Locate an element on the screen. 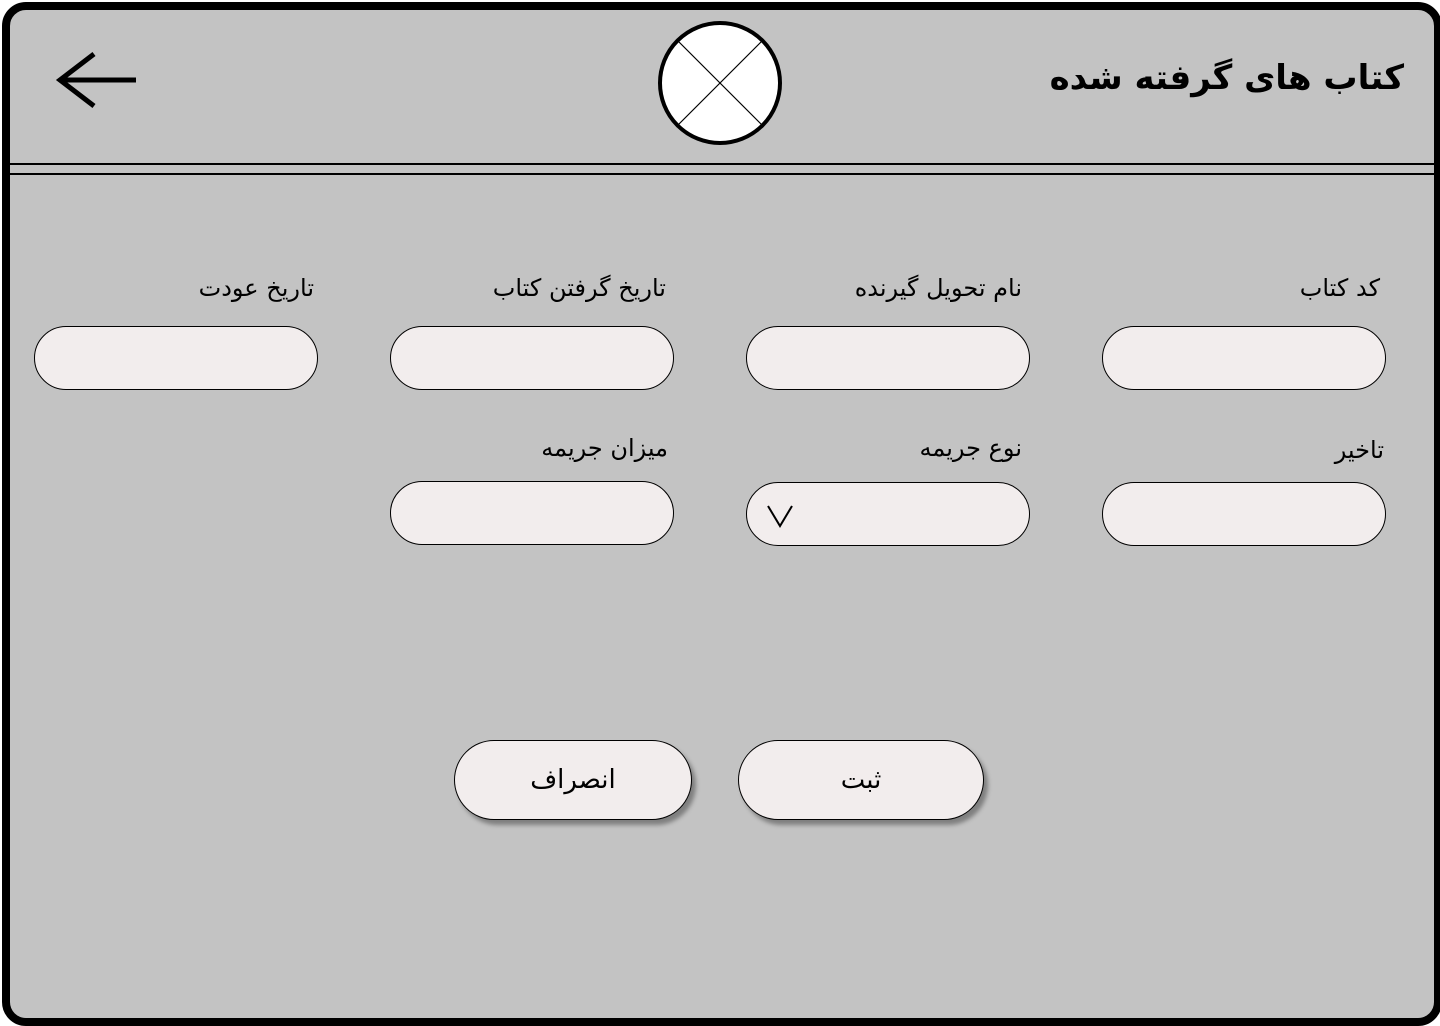  return-date-label: تاریخ عودت is located at coordinates (256, 288).